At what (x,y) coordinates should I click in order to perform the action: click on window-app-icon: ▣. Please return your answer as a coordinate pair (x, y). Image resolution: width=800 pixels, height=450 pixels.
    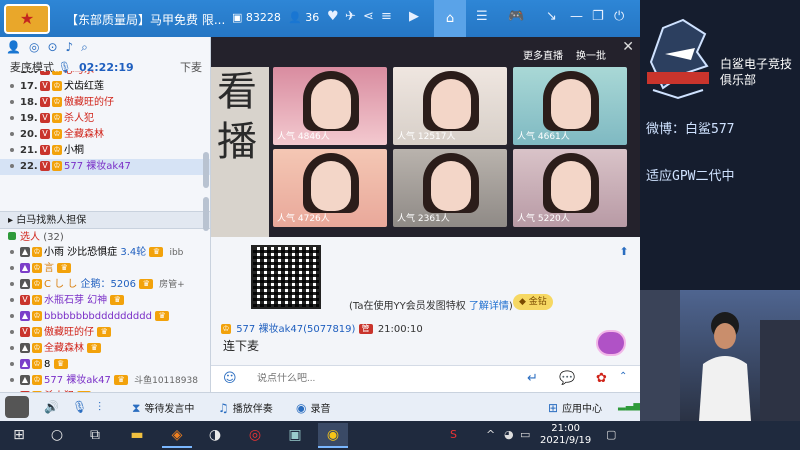
    Looking at the image, I should click on (295, 435).